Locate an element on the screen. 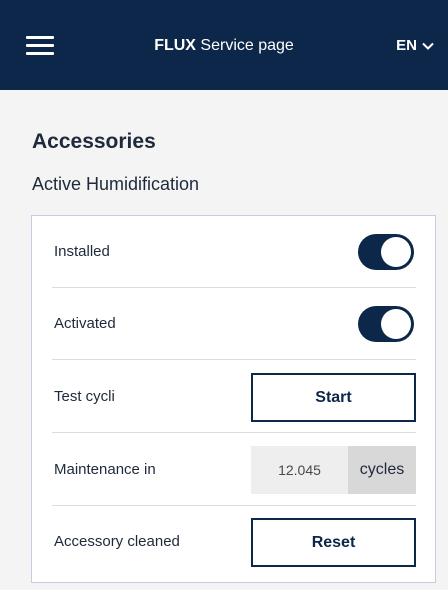 This screenshot has width=448, height=590. language-label: EN is located at coordinates (406, 45).